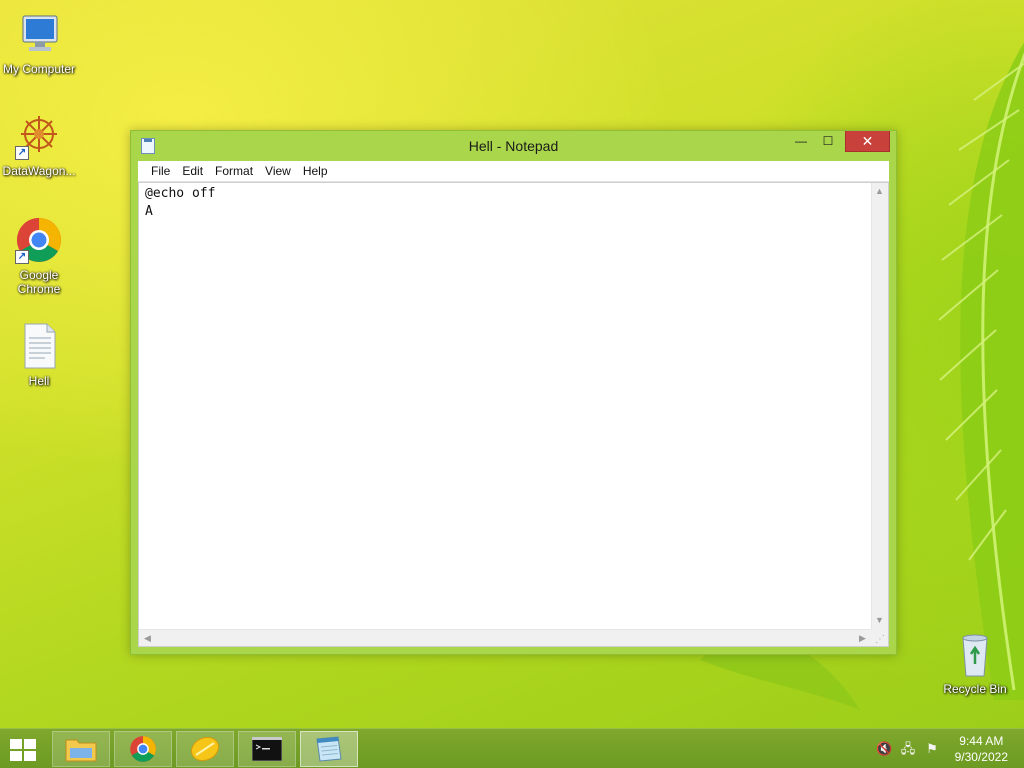 The width and height of the screenshot is (1024, 768). I want to click on taskbar-command-prompt, so click(267, 749).